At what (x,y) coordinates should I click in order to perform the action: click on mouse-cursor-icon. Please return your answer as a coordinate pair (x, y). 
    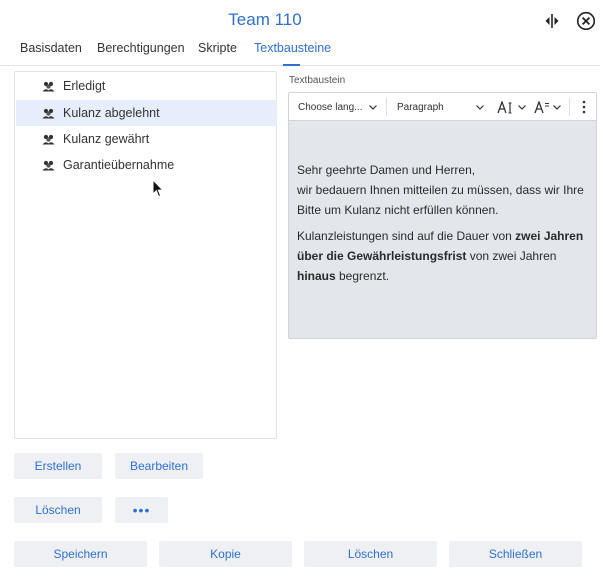
    Looking at the image, I should click on (158, 190).